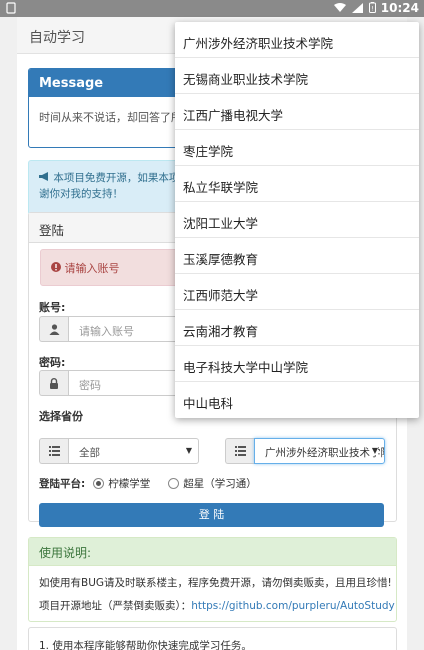 This screenshot has height=650, width=424. Describe the element at coordinates (53, 329) in the screenshot. I see `user-icon` at that location.